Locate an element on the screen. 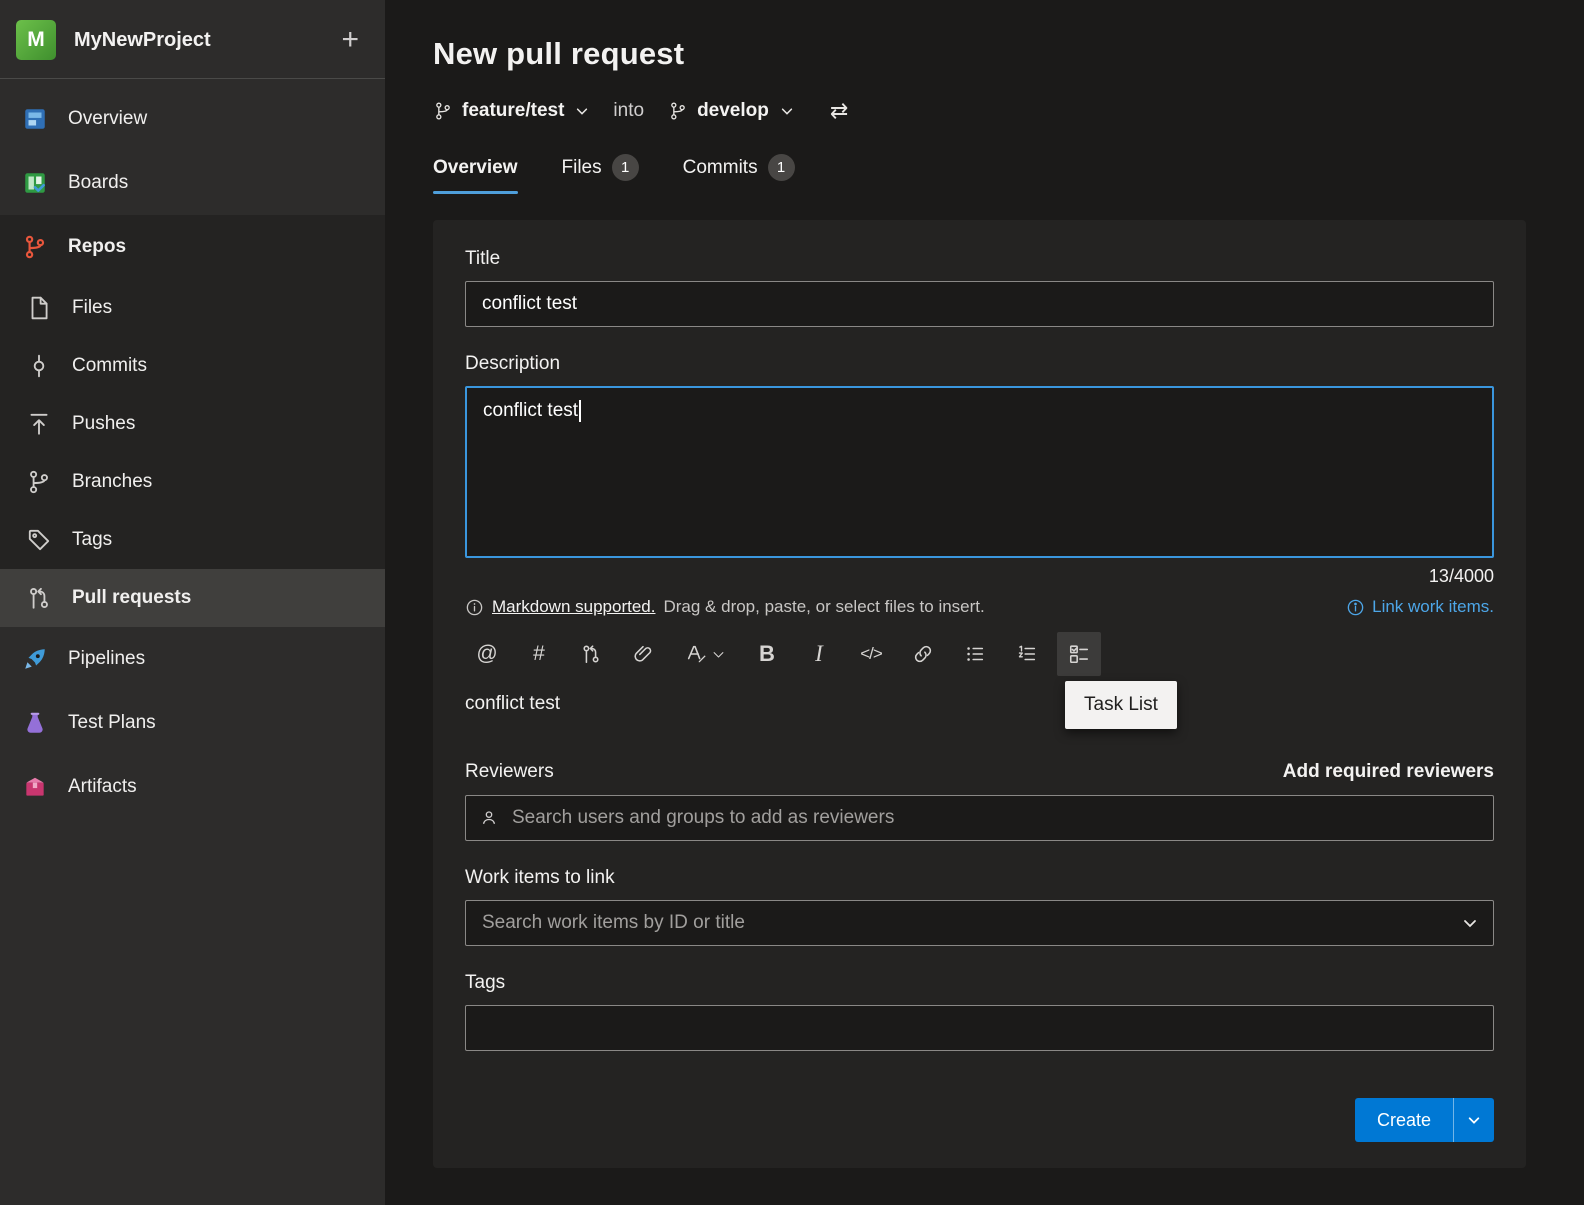 Image resolution: width=1584 pixels, height=1205 pixels. sidebar-item-commits: Commits is located at coordinates (192, 366).